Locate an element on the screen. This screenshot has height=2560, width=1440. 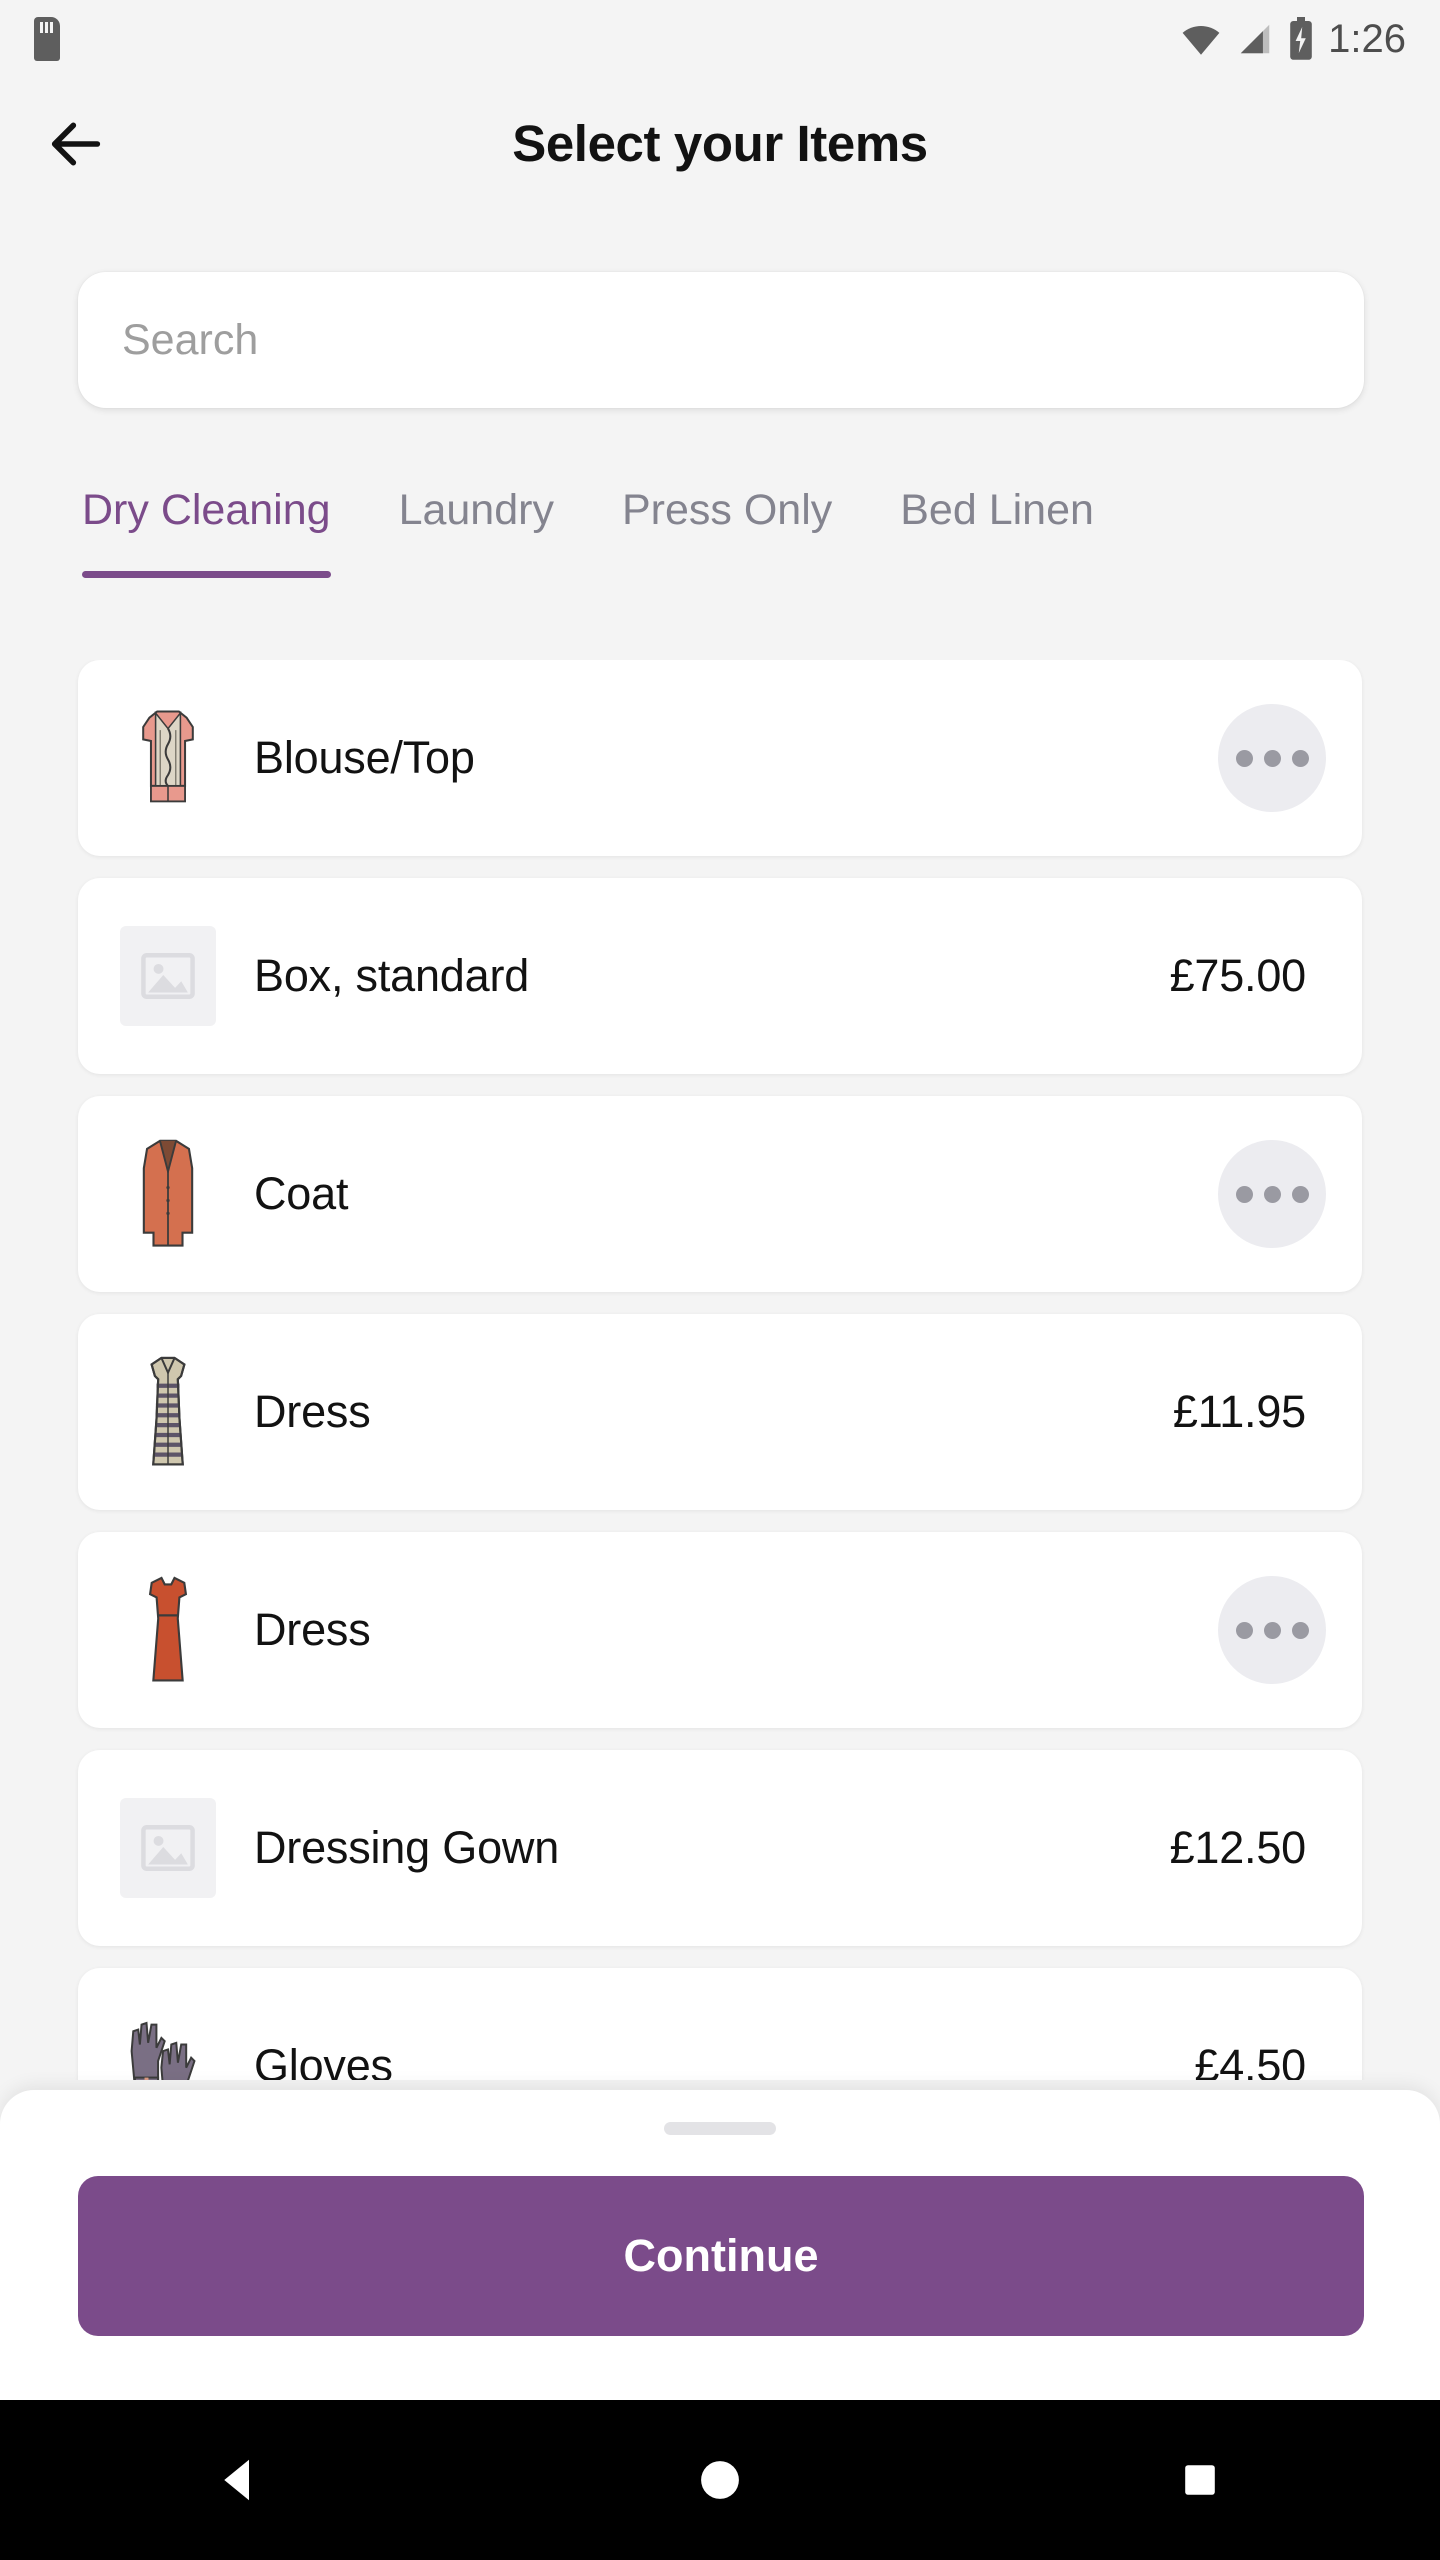
item-action: £75.00 is located at coordinates (1248, 976).